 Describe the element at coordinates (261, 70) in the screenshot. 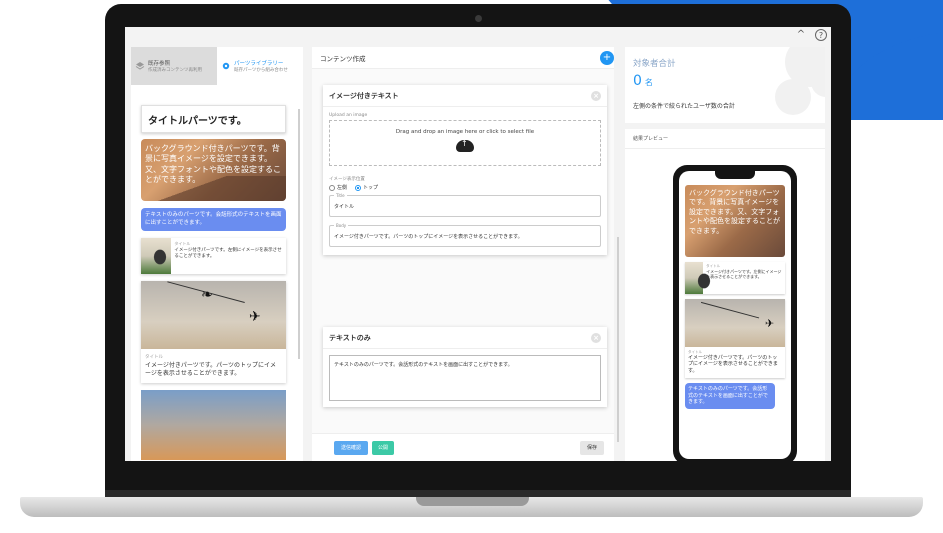

I see `tab-library-sub: 既存パーツから組み合わせ` at that location.